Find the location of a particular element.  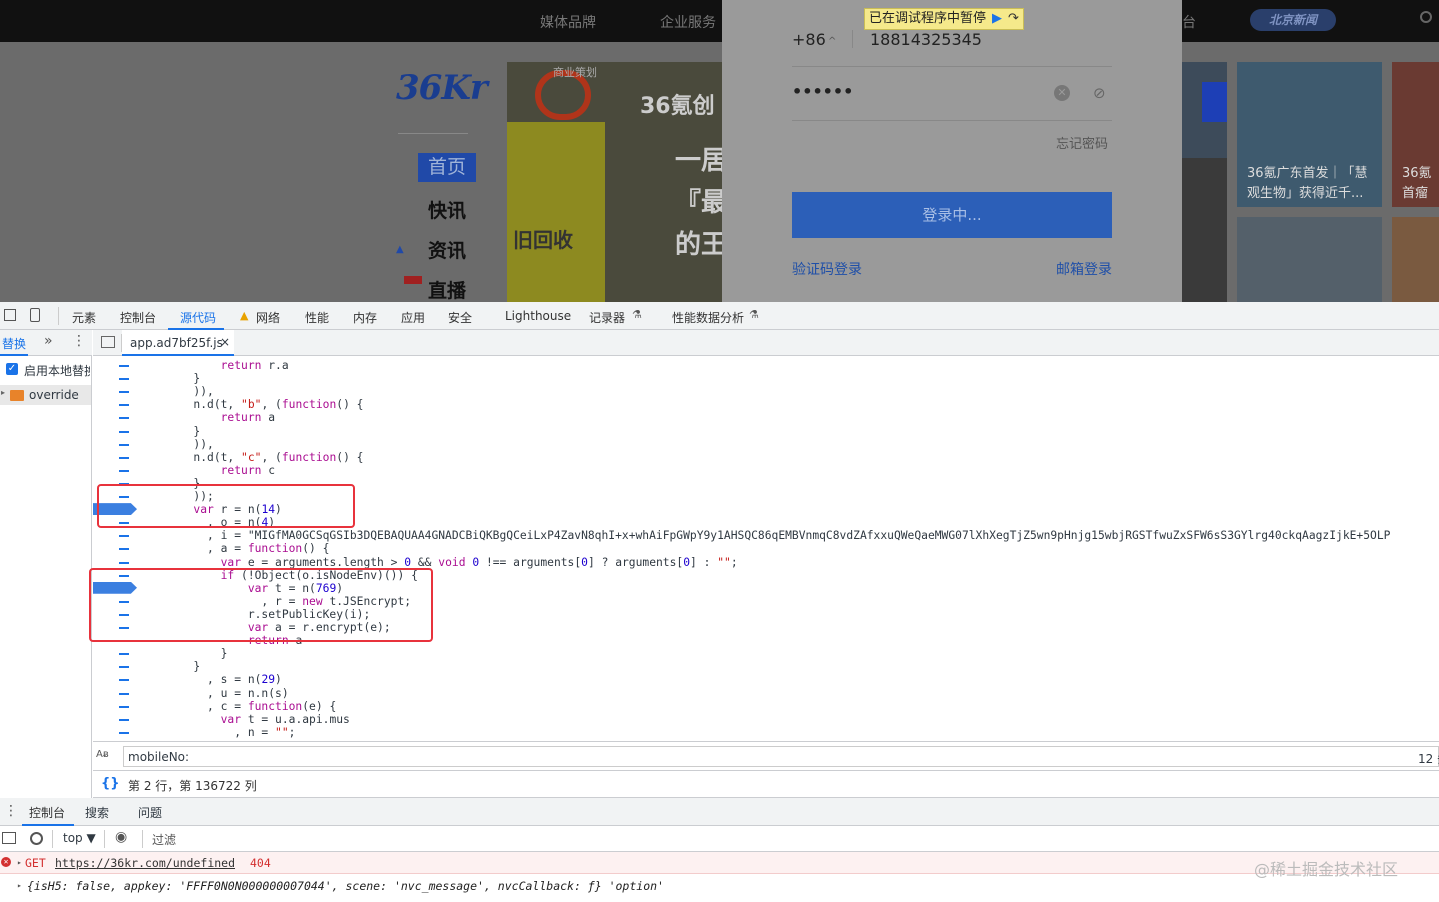

sidenav-home: 首页 is located at coordinates (447, 167).